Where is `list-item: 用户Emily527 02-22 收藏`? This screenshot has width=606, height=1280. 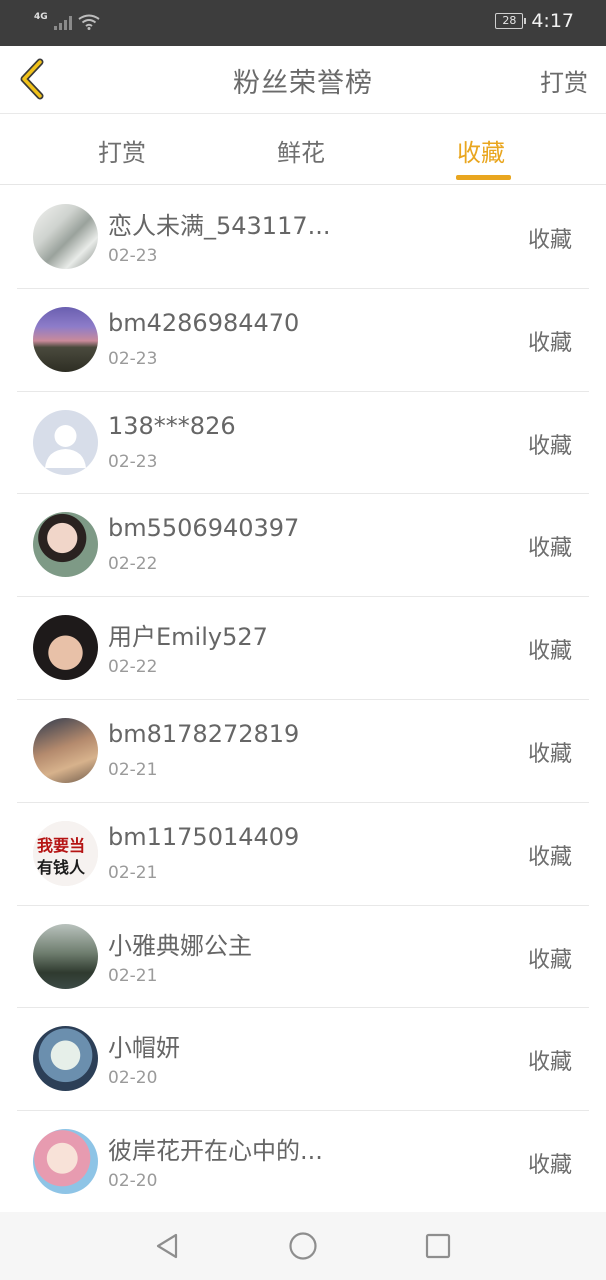 list-item: 用户Emily527 02-22 收藏 is located at coordinates (303, 648).